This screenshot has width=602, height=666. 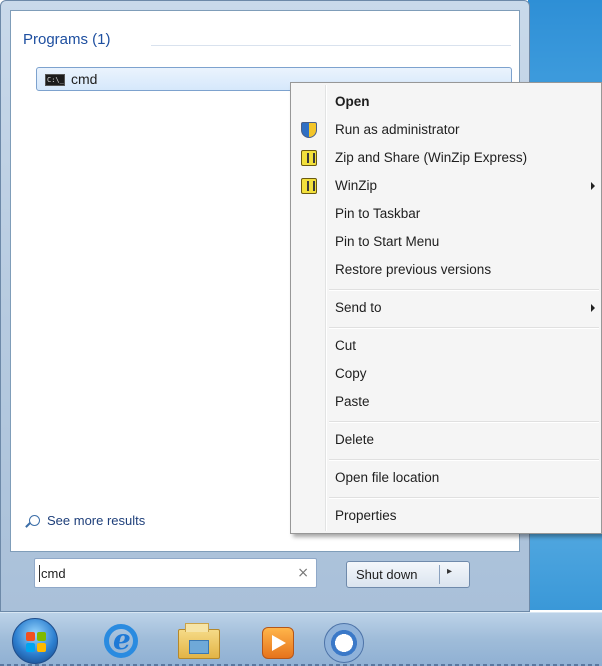 I want to click on menu-item-zip-and-share: Zip and Share (WinZip Express), so click(x=446, y=158).